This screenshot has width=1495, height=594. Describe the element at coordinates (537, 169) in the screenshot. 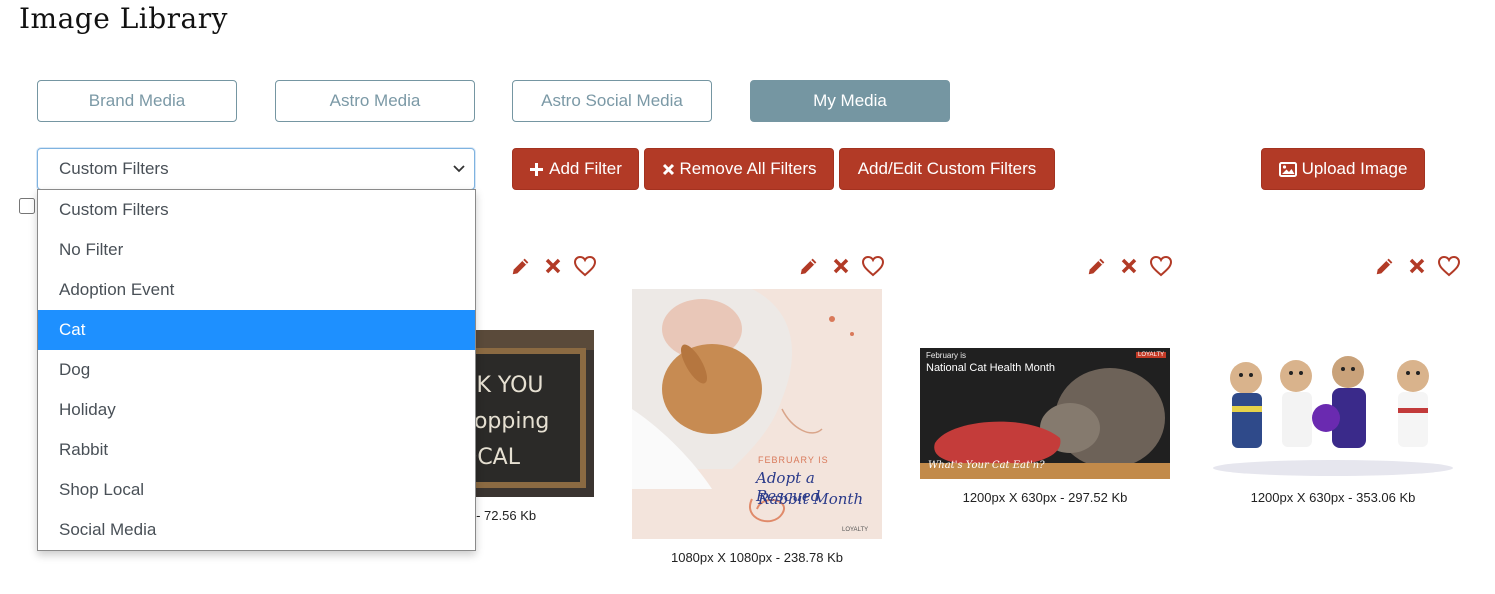

I see `plus-icon` at that location.